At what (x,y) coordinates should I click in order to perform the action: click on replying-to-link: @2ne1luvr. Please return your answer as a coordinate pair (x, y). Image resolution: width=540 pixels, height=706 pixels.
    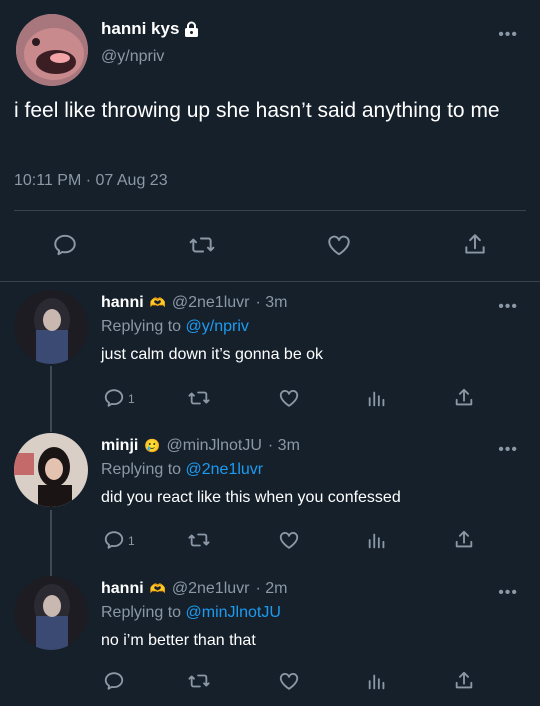
    Looking at the image, I should click on (225, 469).